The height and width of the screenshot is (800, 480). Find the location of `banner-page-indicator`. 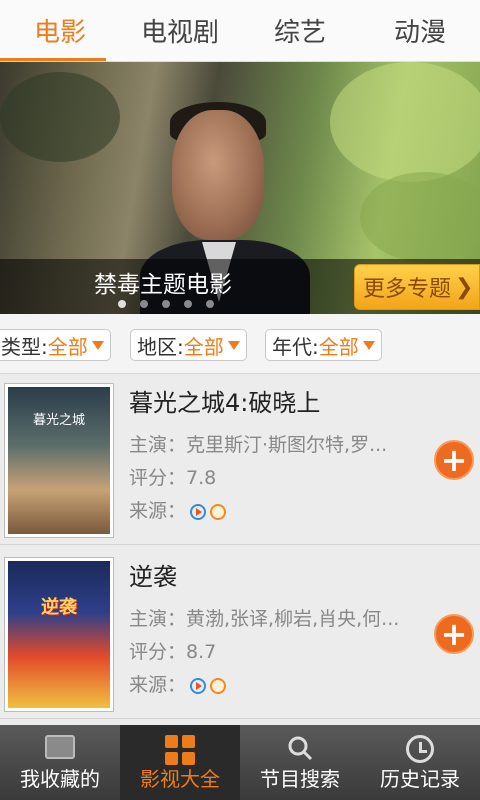

banner-page-indicator is located at coordinates (166, 304).